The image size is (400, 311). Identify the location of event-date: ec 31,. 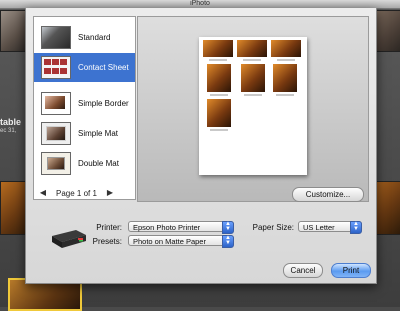
(8, 131).